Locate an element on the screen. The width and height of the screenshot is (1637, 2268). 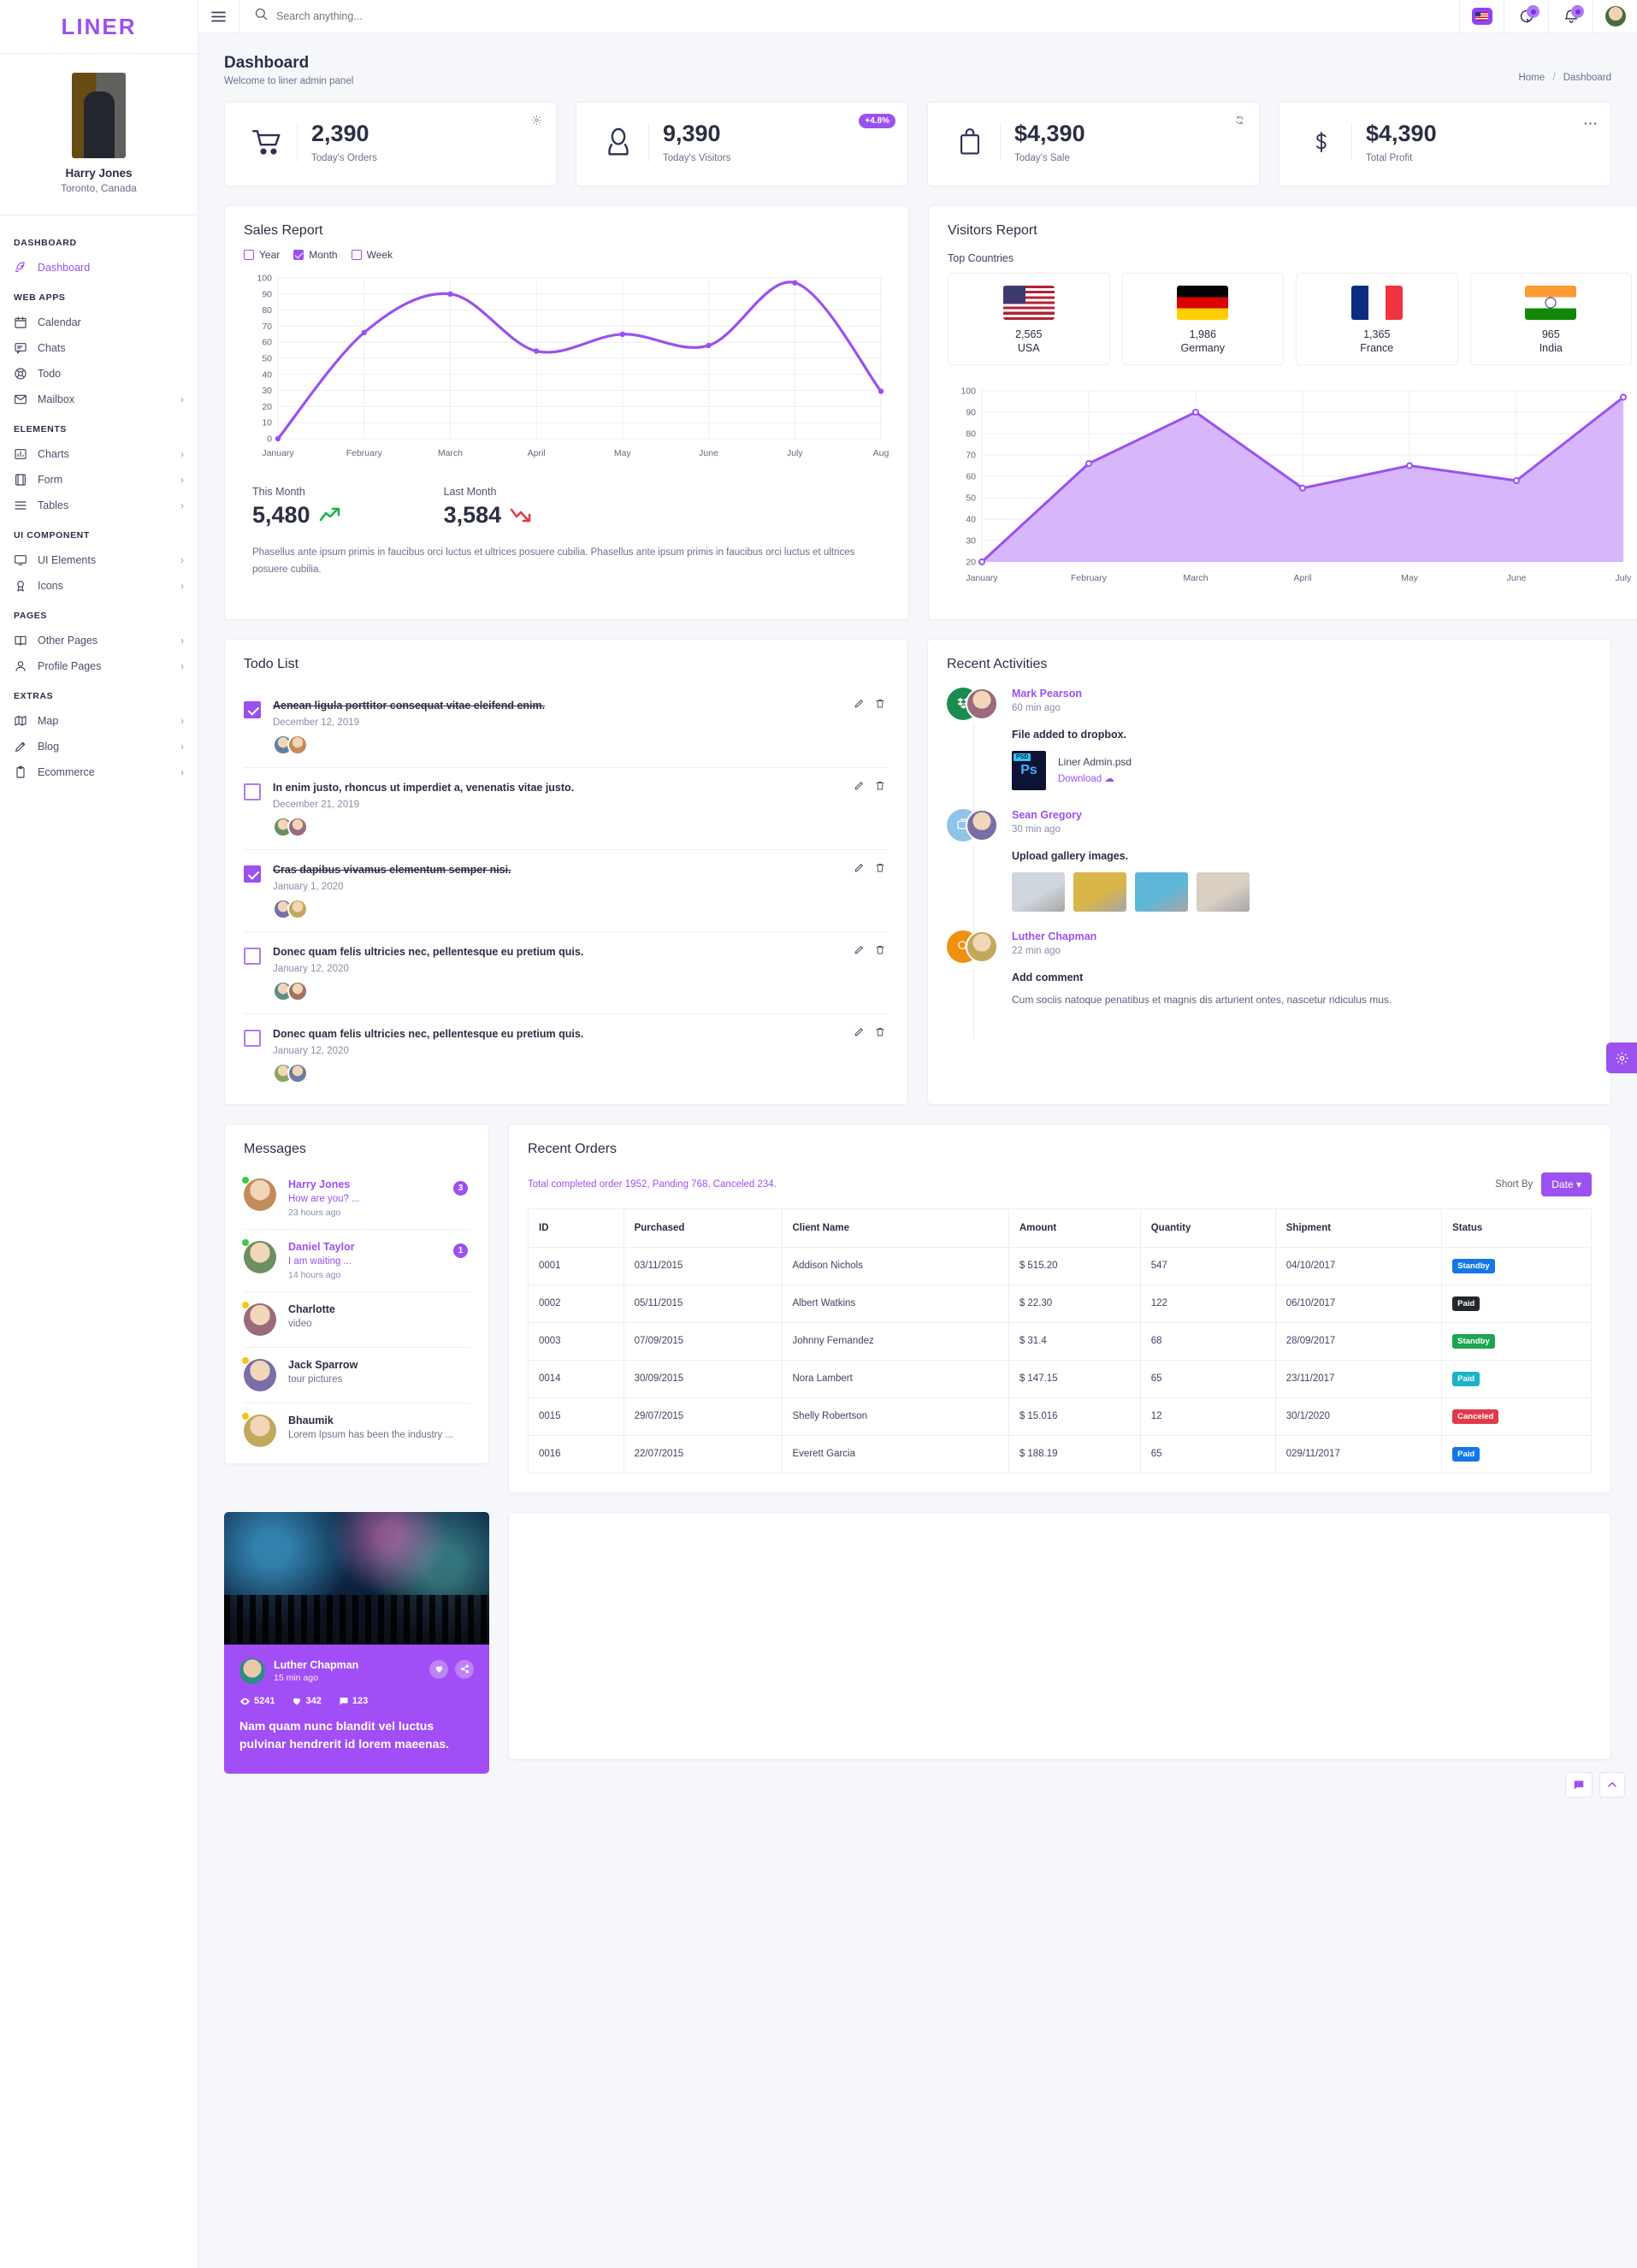
chat-fab is located at coordinates (1579, 1784).